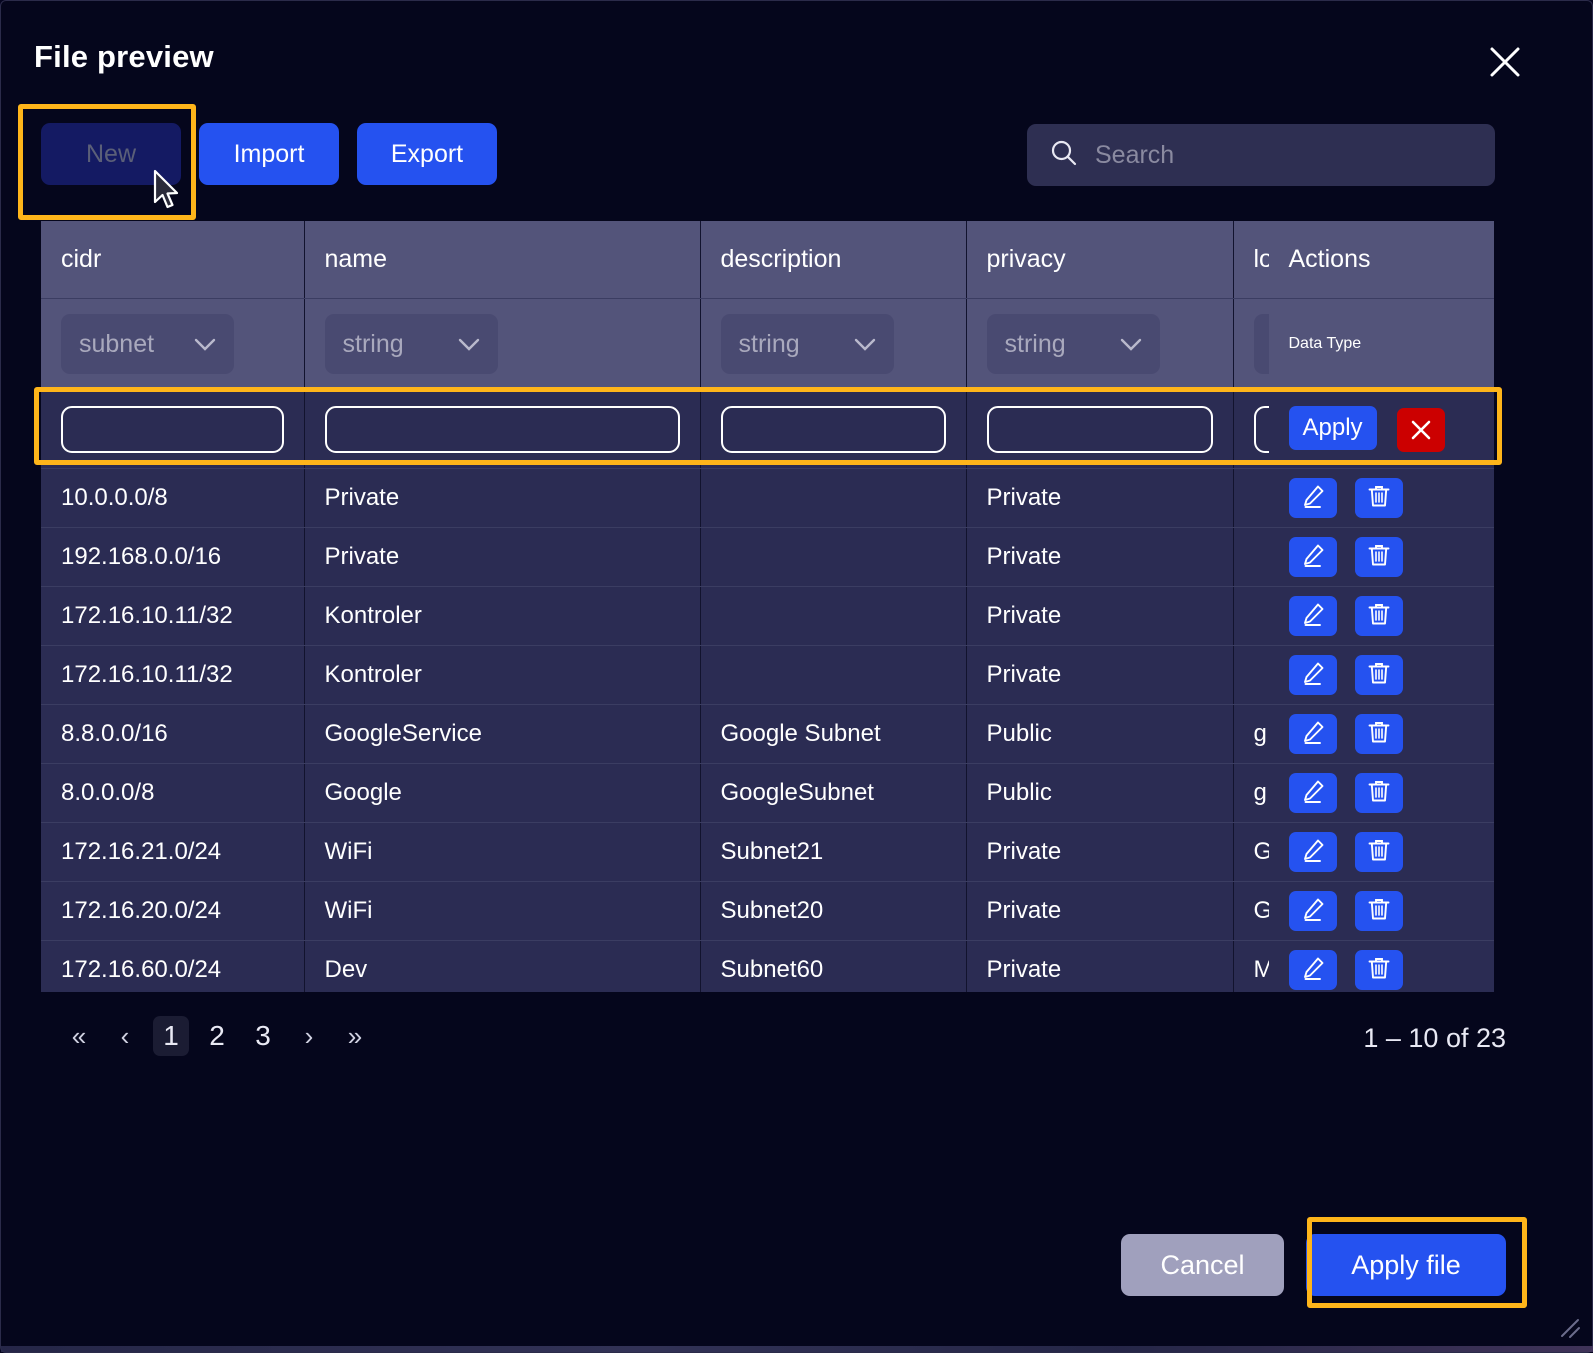 This screenshot has height=1353, width=1593. Describe the element at coordinates (125, 1036) in the screenshot. I see `pagination-prev: ‹` at that location.